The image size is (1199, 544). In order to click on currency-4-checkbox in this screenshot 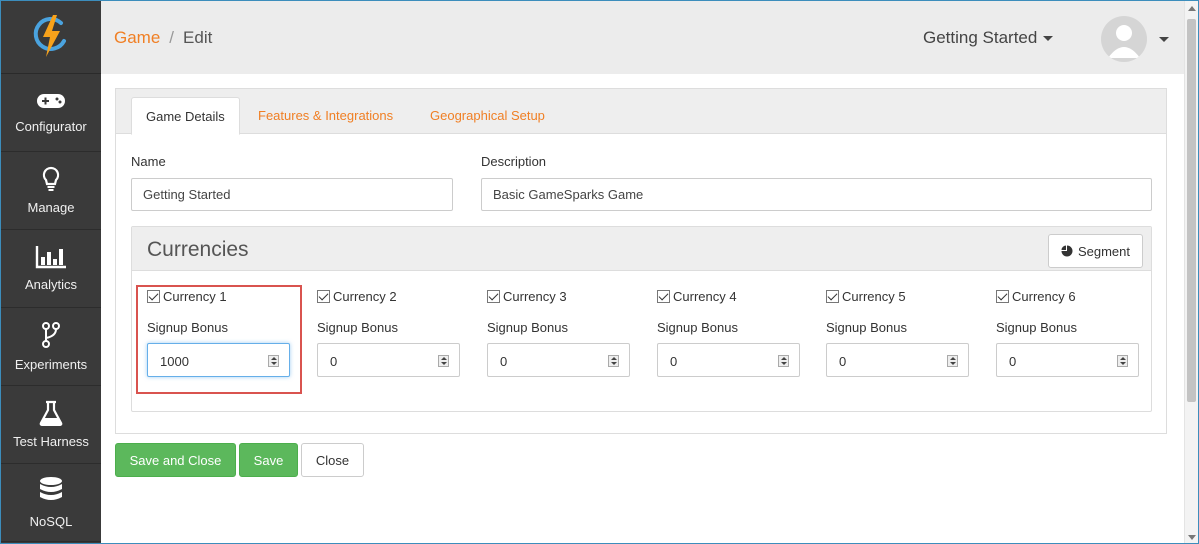, I will do `click(663, 296)`.